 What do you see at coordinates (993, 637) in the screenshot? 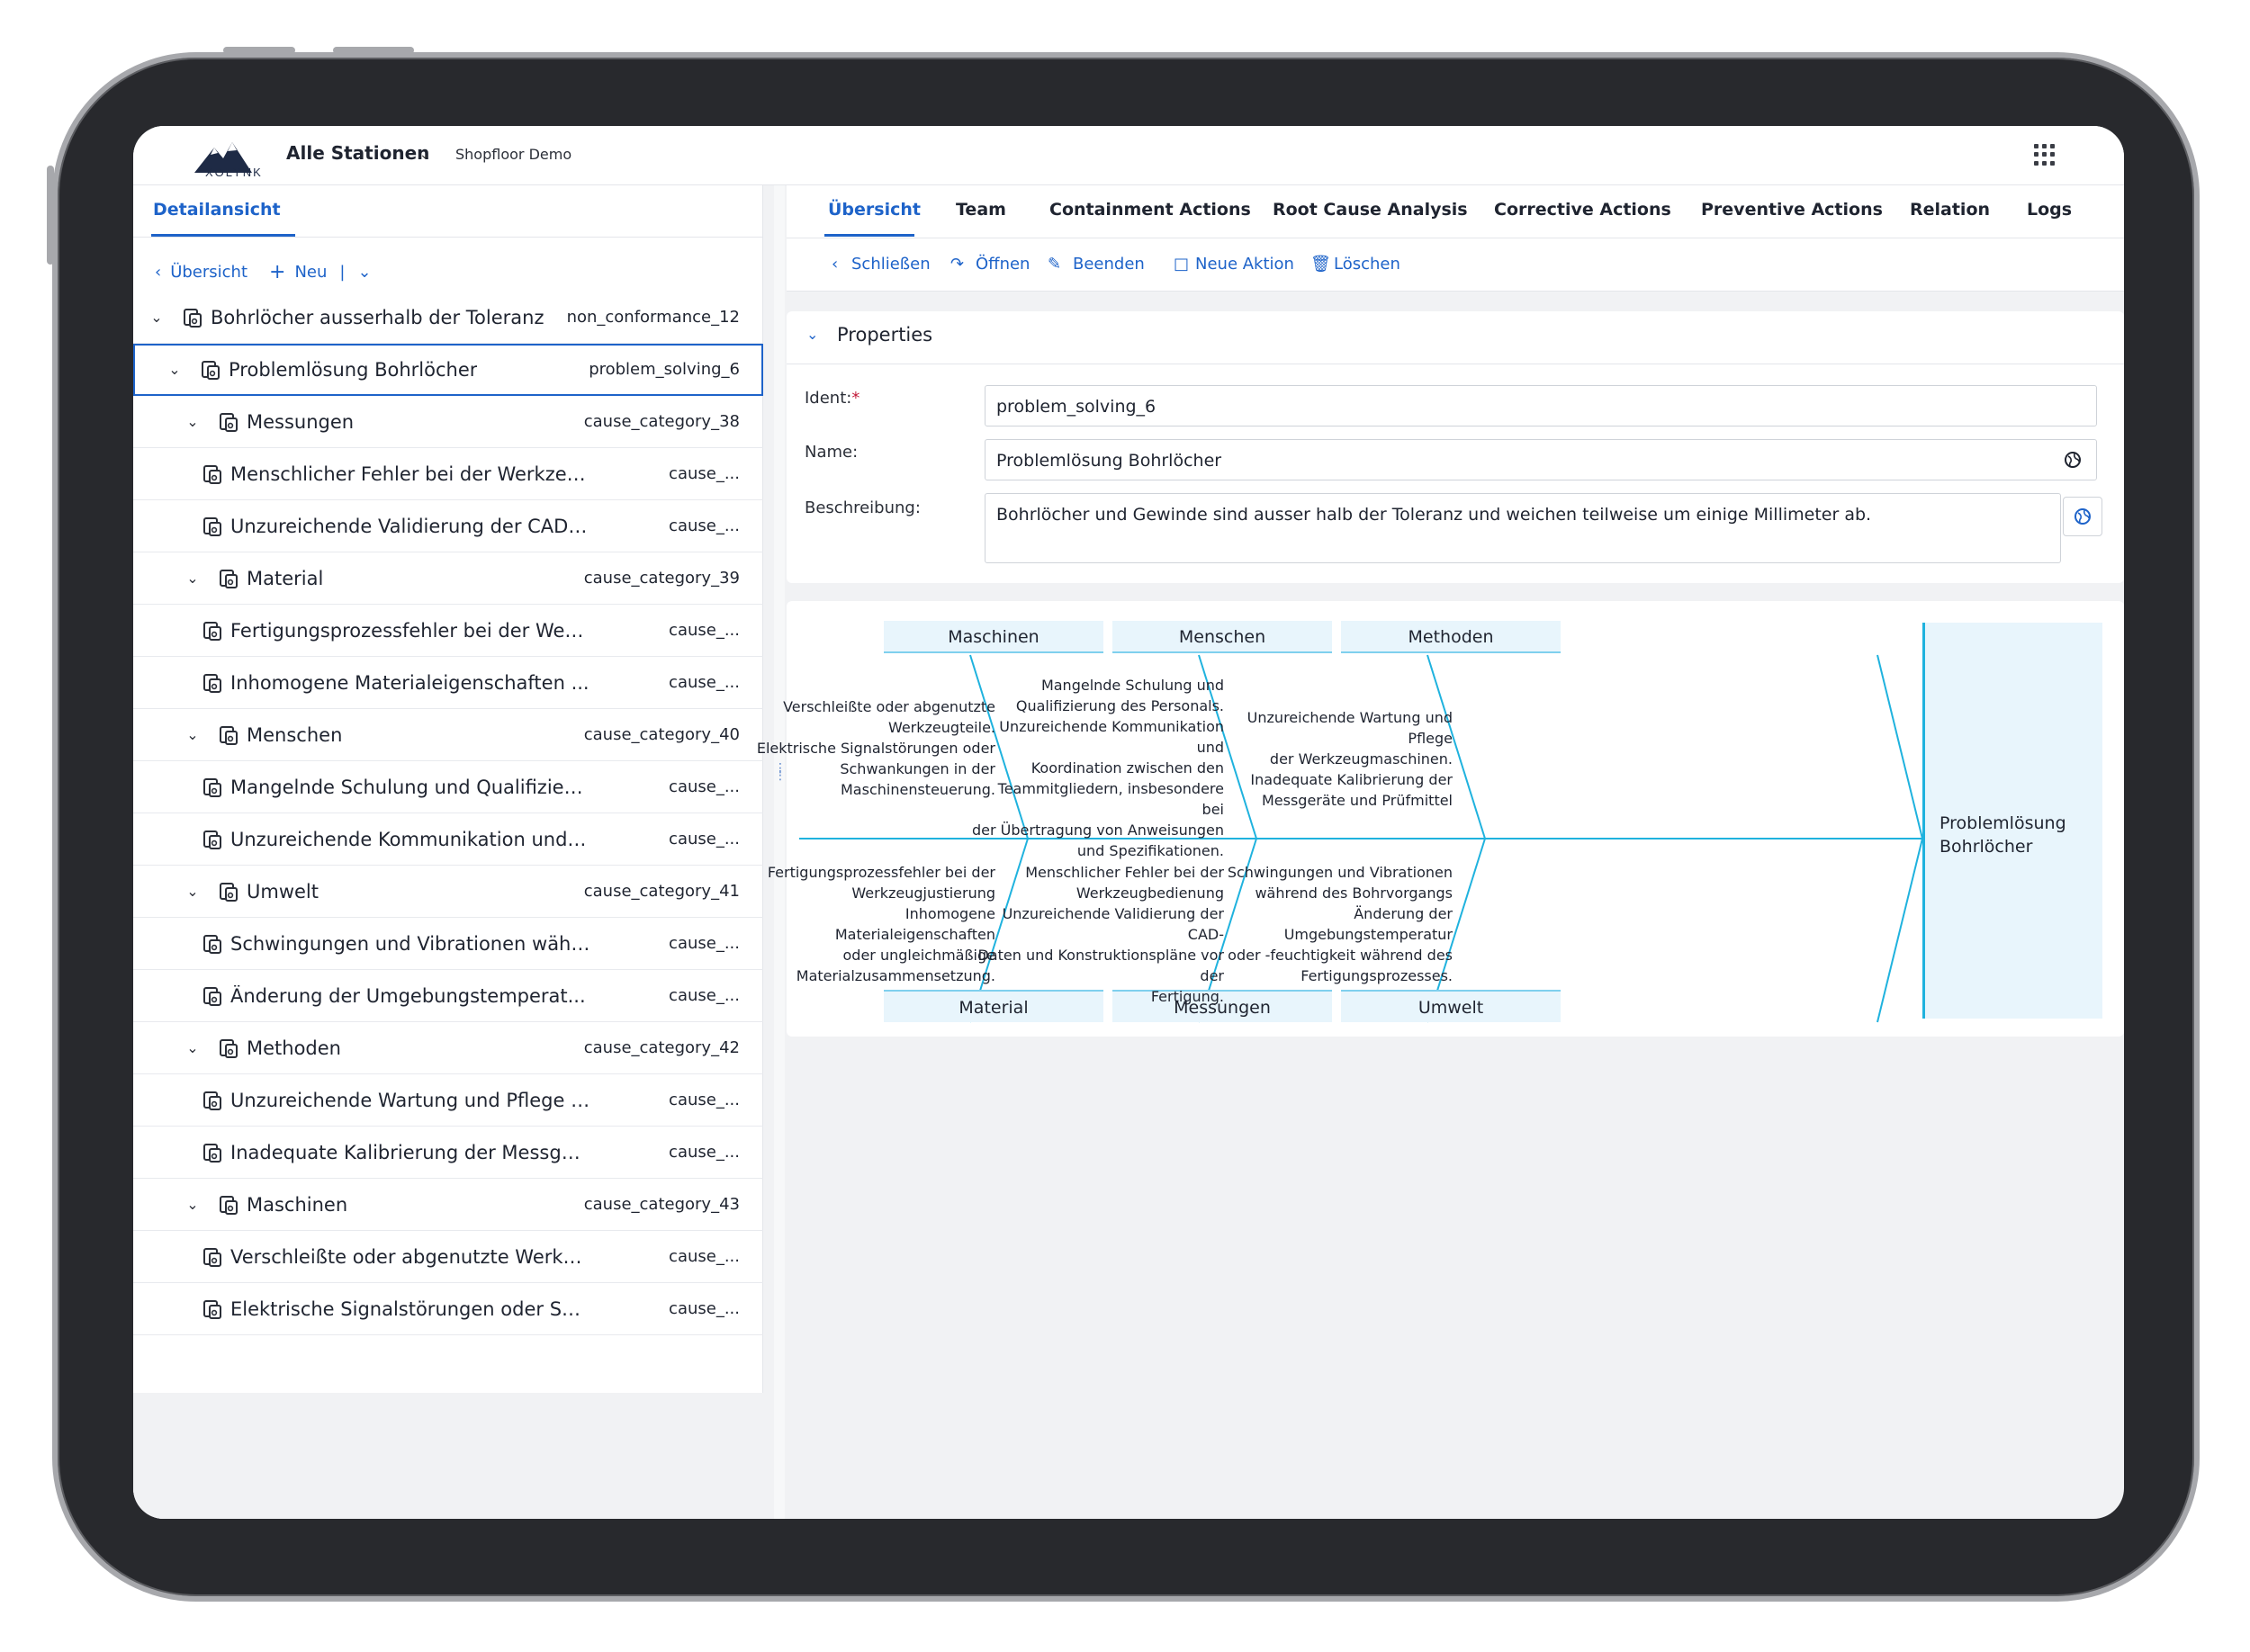
I see `category-box-maschinen: Maschinen` at bounding box center [993, 637].